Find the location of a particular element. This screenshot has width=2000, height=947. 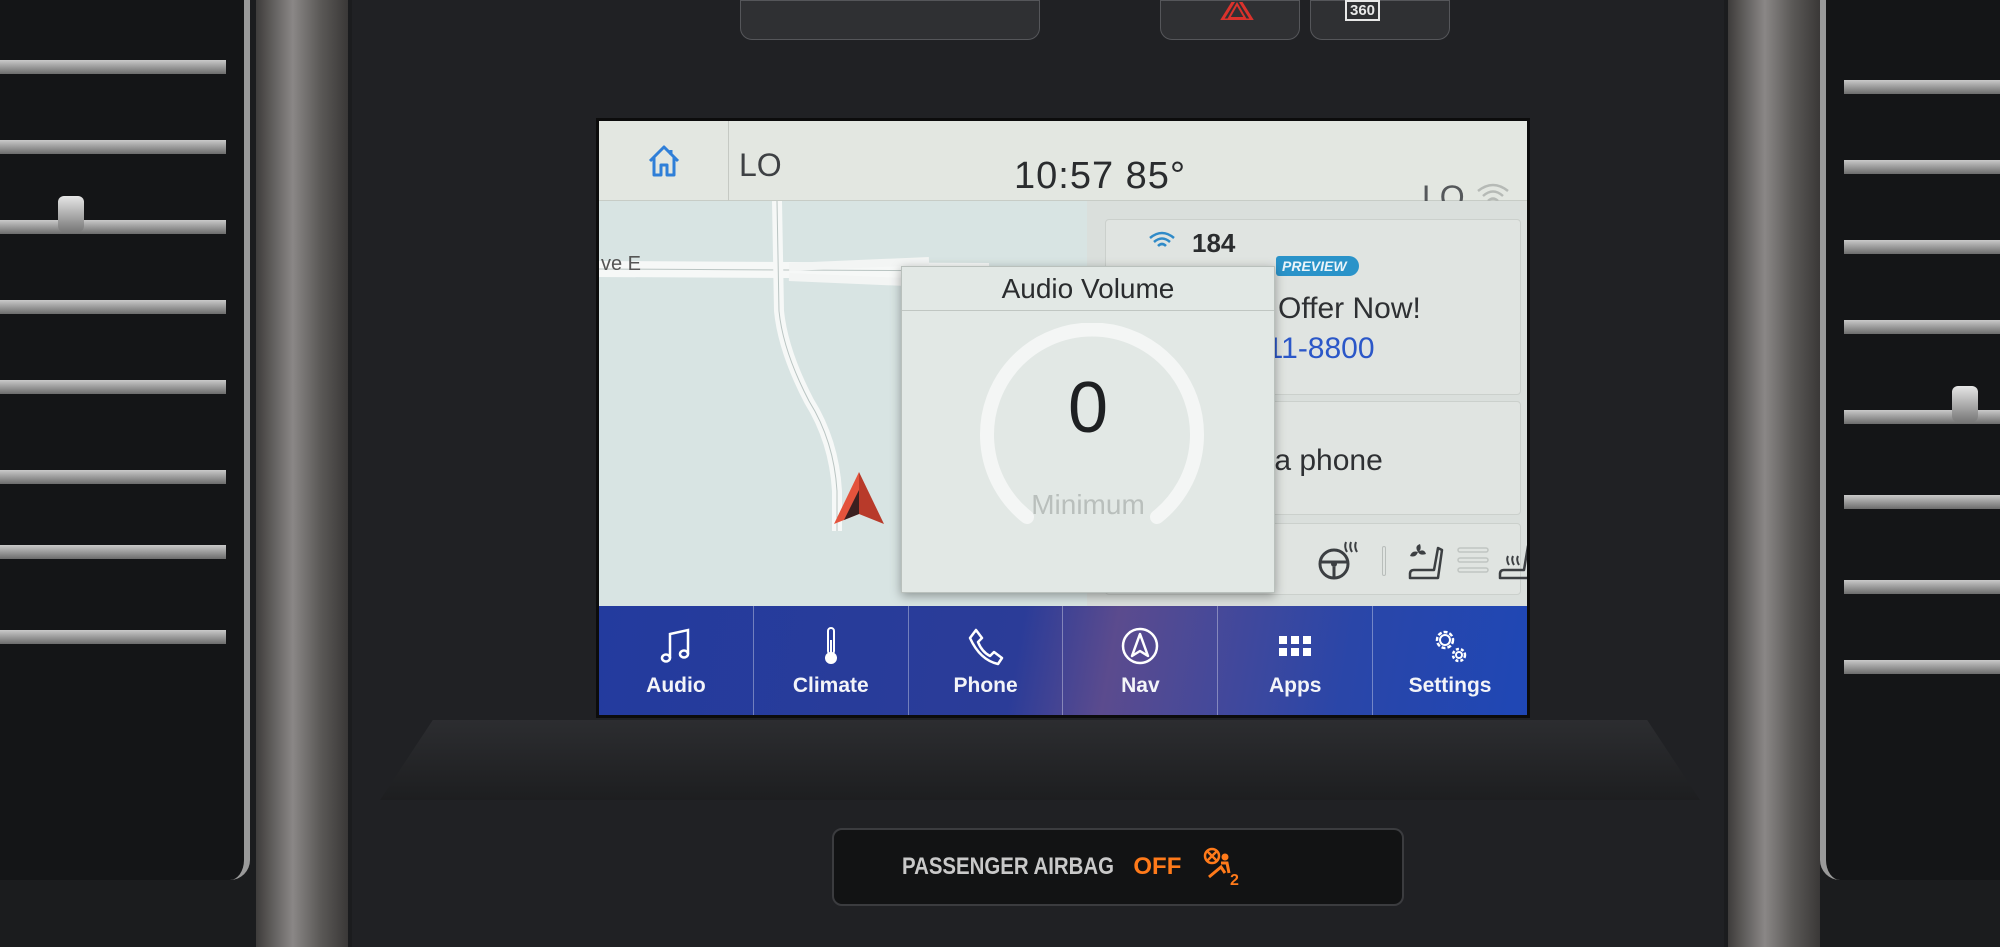

bezel-ledge is located at coordinates (1040, 760).